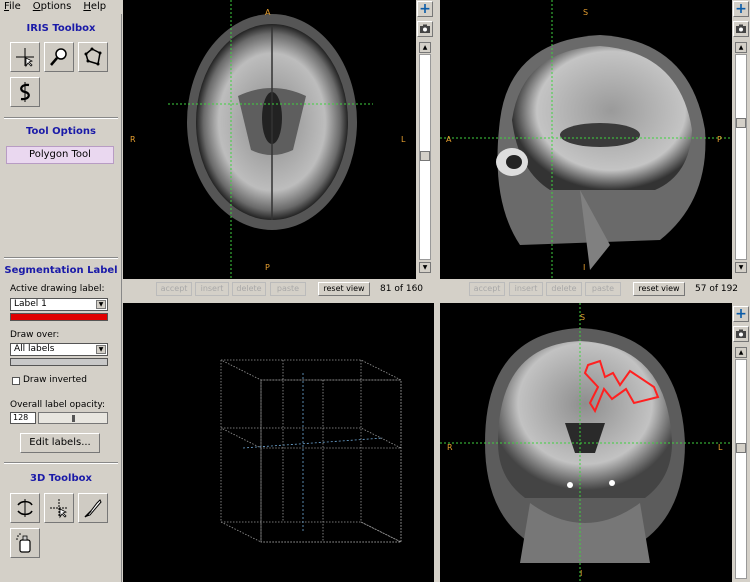 The height and width of the screenshot is (582, 750). What do you see at coordinates (717, 289) in the screenshot?
I see `sagittal-slice-count: 57 of 192` at bounding box center [717, 289].